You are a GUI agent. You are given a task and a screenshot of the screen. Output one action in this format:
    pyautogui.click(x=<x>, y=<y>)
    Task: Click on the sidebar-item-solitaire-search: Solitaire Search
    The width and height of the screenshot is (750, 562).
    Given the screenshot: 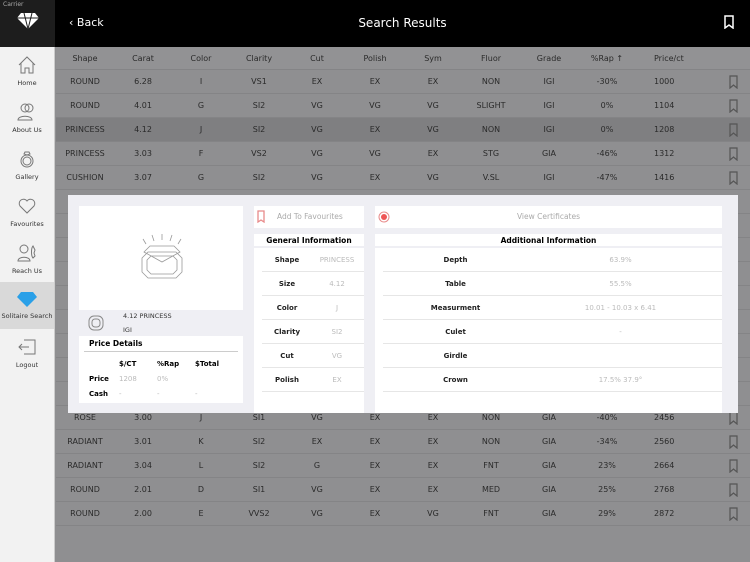 What is the action you would take?
    pyautogui.click(x=27, y=305)
    